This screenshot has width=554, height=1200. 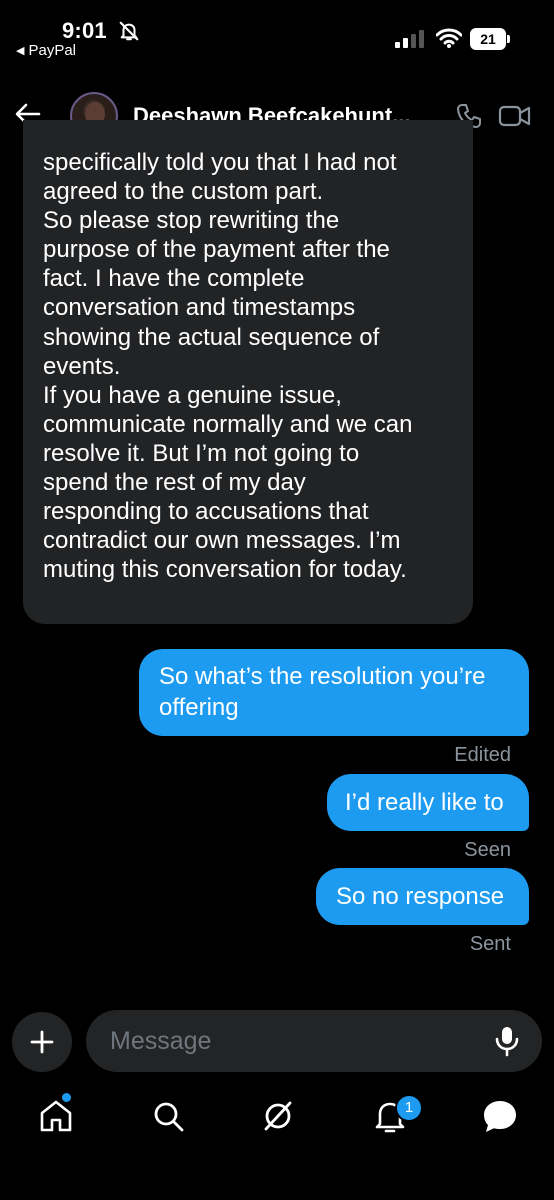 I want to click on message-line: fact. I have the complete, so click(x=174, y=279).